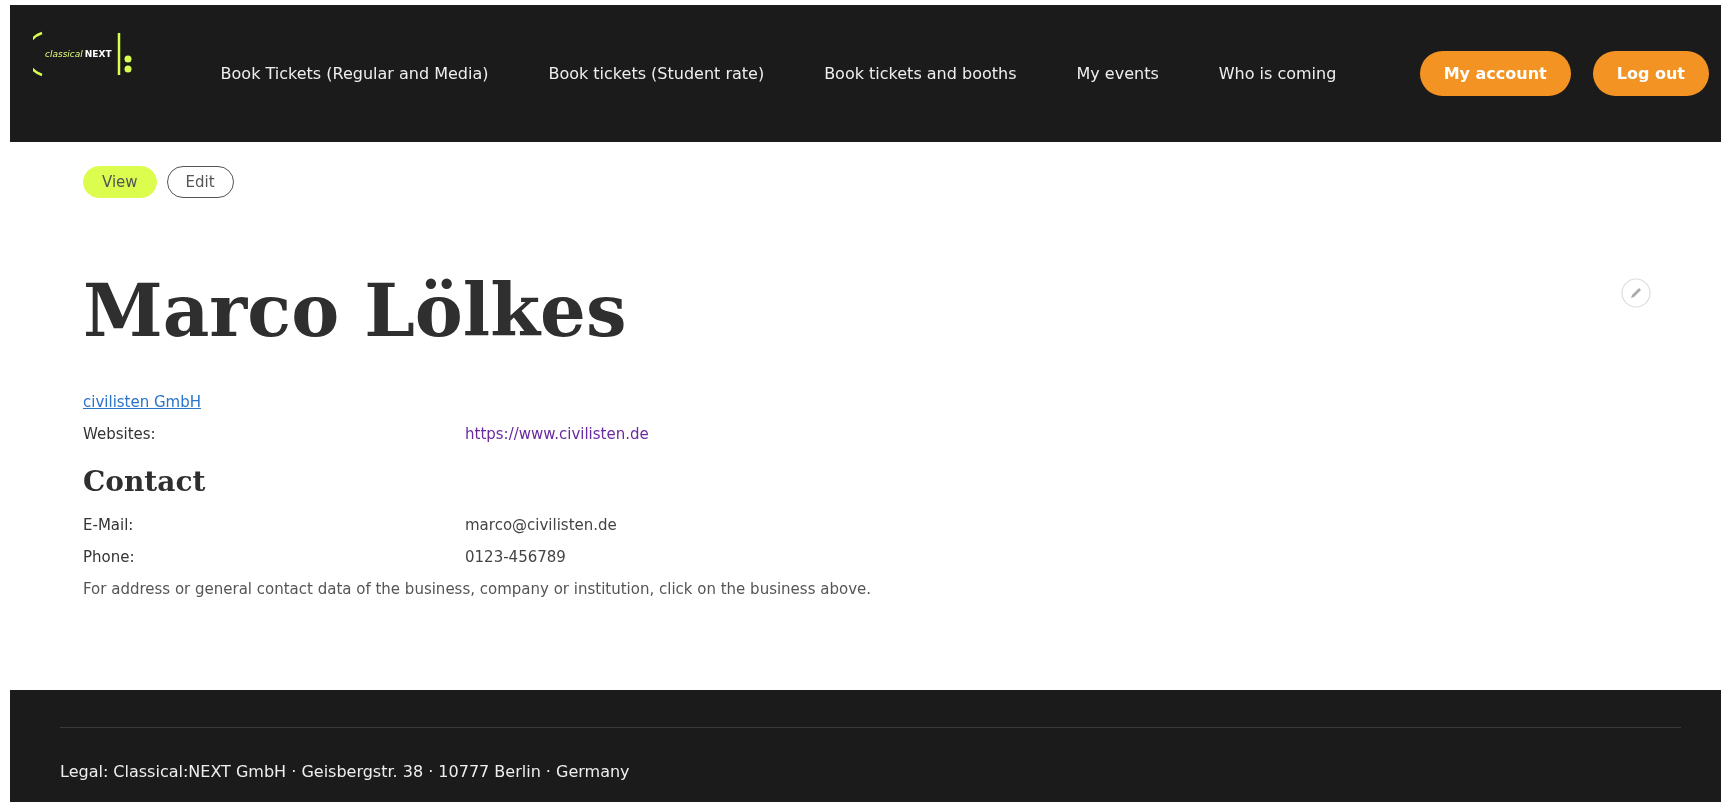 The width and height of the screenshot is (1721, 802). Describe the element at coordinates (1117, 73) in the screenshot. I see `nav-link: My events` at that location.